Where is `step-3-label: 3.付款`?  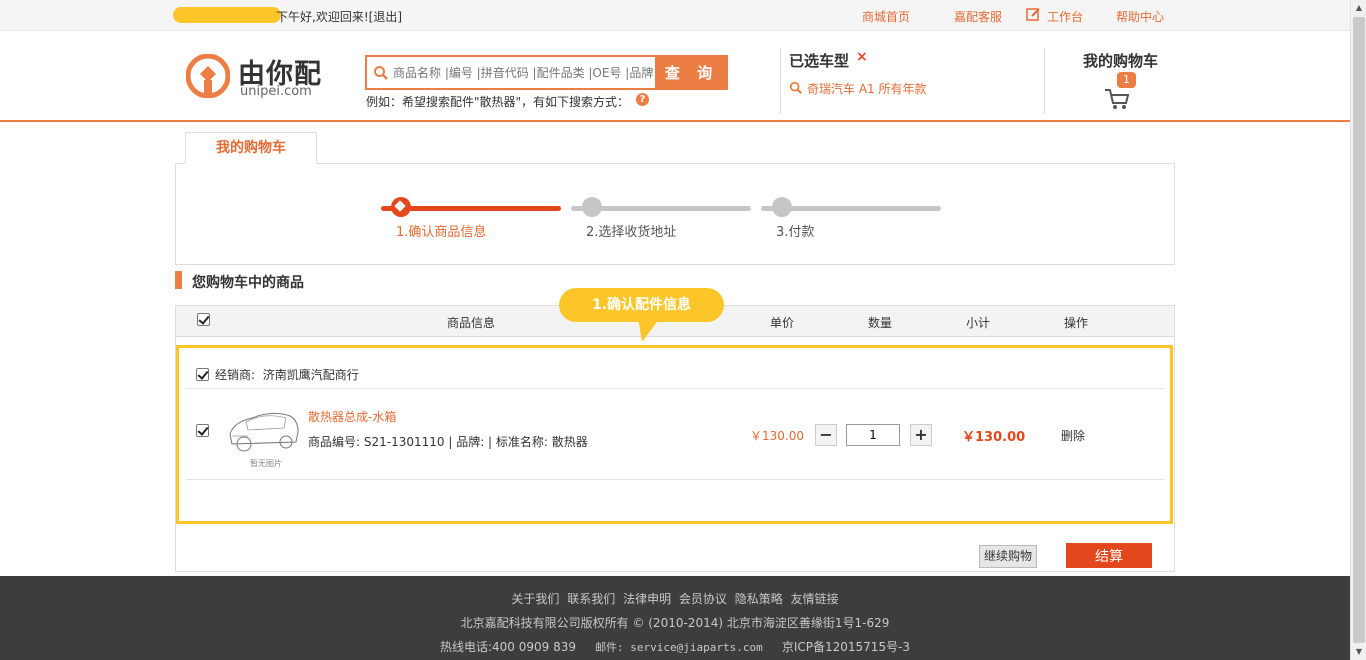 step-3-label: 3.付款 is located at coordinates (795, 232).